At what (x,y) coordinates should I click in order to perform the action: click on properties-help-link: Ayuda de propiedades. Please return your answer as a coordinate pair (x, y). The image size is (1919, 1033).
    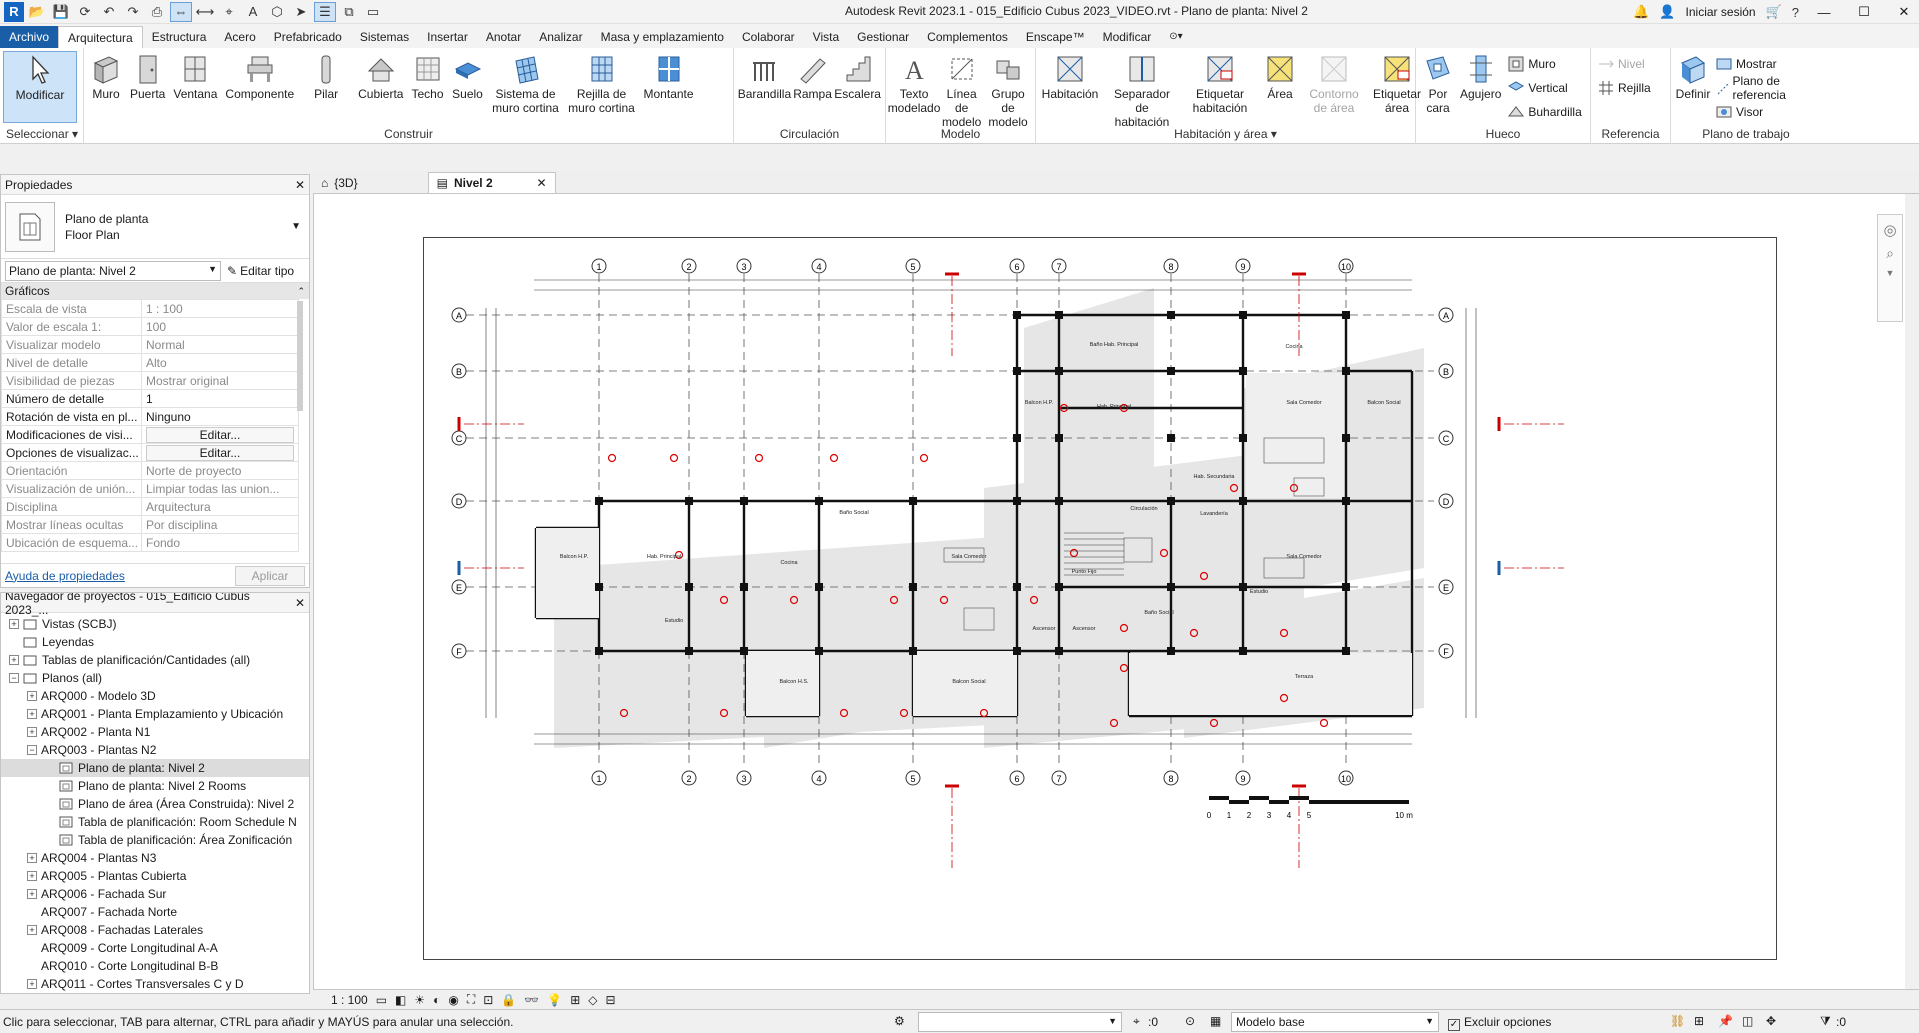
    Looking at the image, I should click on (65, 576).